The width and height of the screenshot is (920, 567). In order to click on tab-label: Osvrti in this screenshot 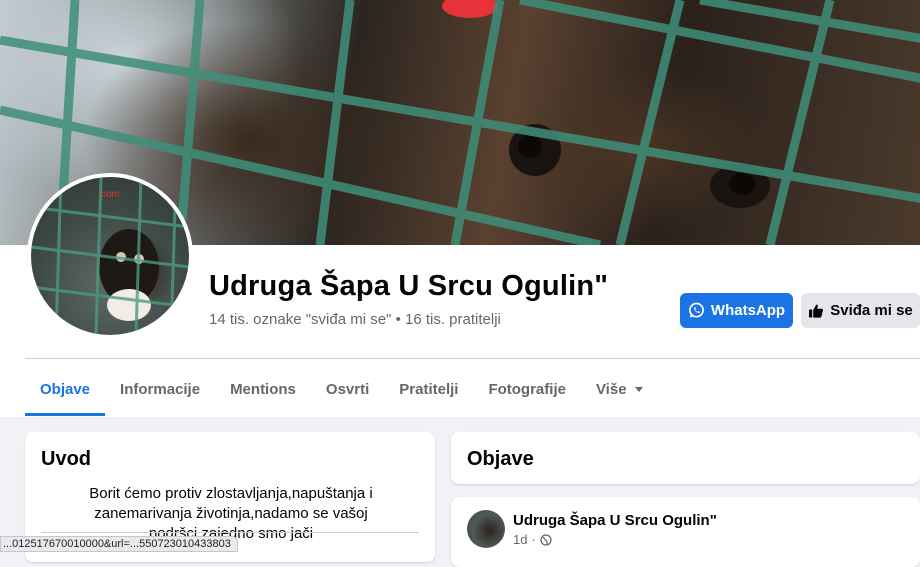, I will do `click(347, 389)`.